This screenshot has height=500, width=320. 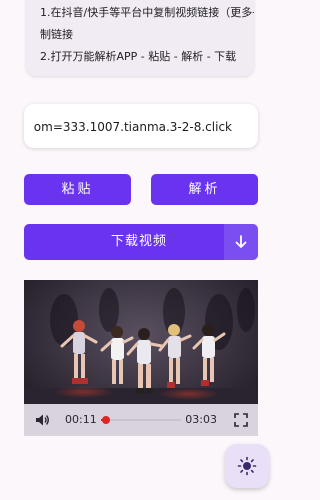 I want to click on seek-bar, so click(x=141, y=420).